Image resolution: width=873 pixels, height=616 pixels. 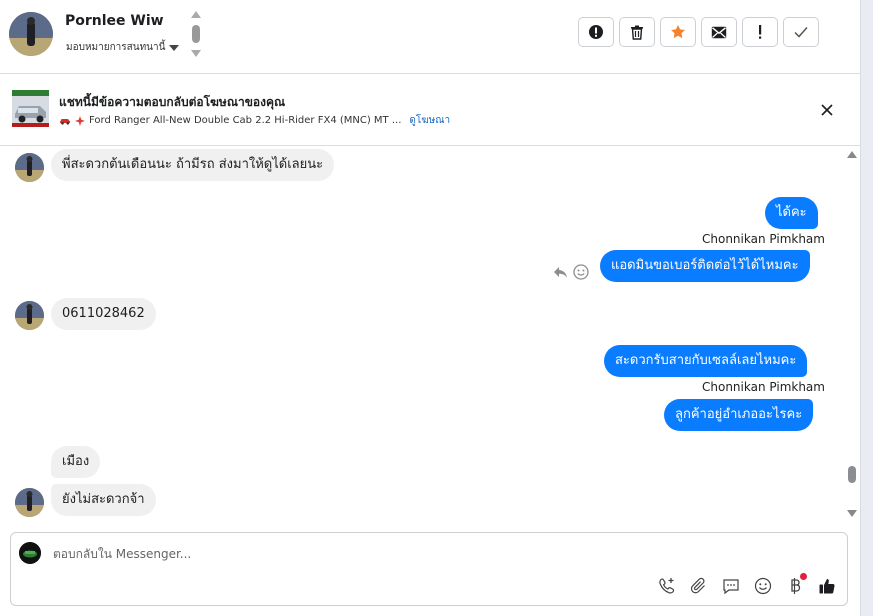 I want to click on header-actions, so click(x=698, y=32).